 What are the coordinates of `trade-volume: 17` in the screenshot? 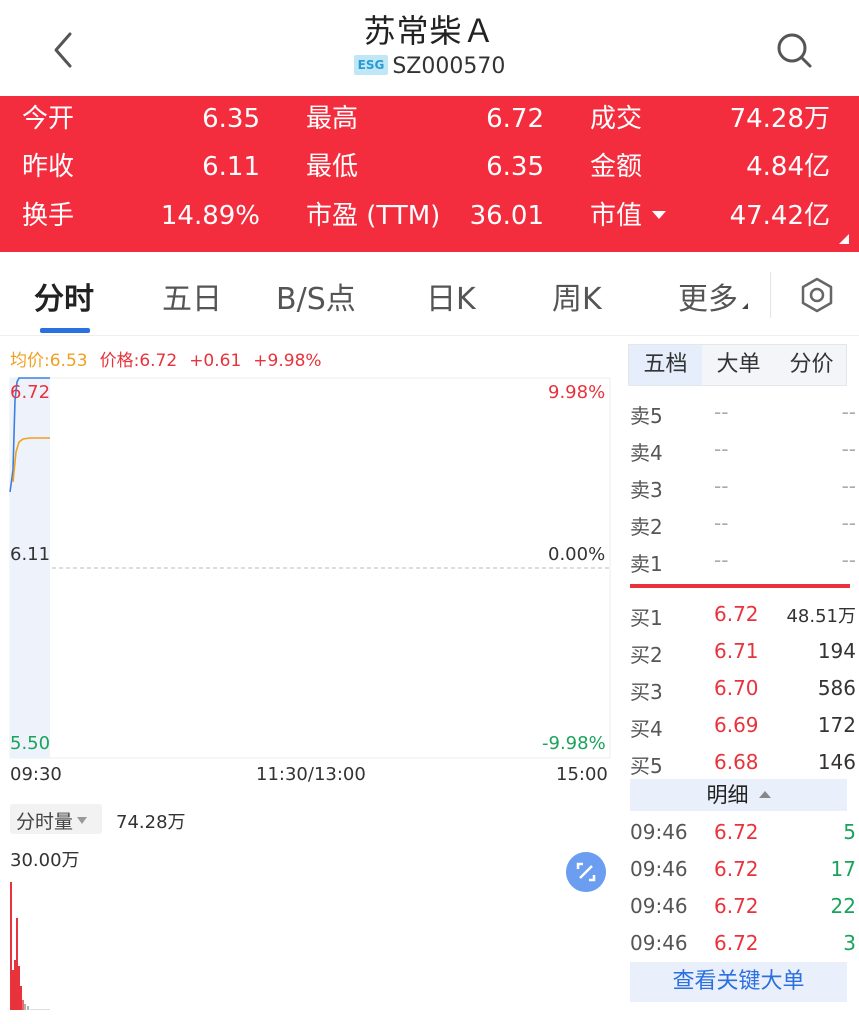 It's located at (843, 869).